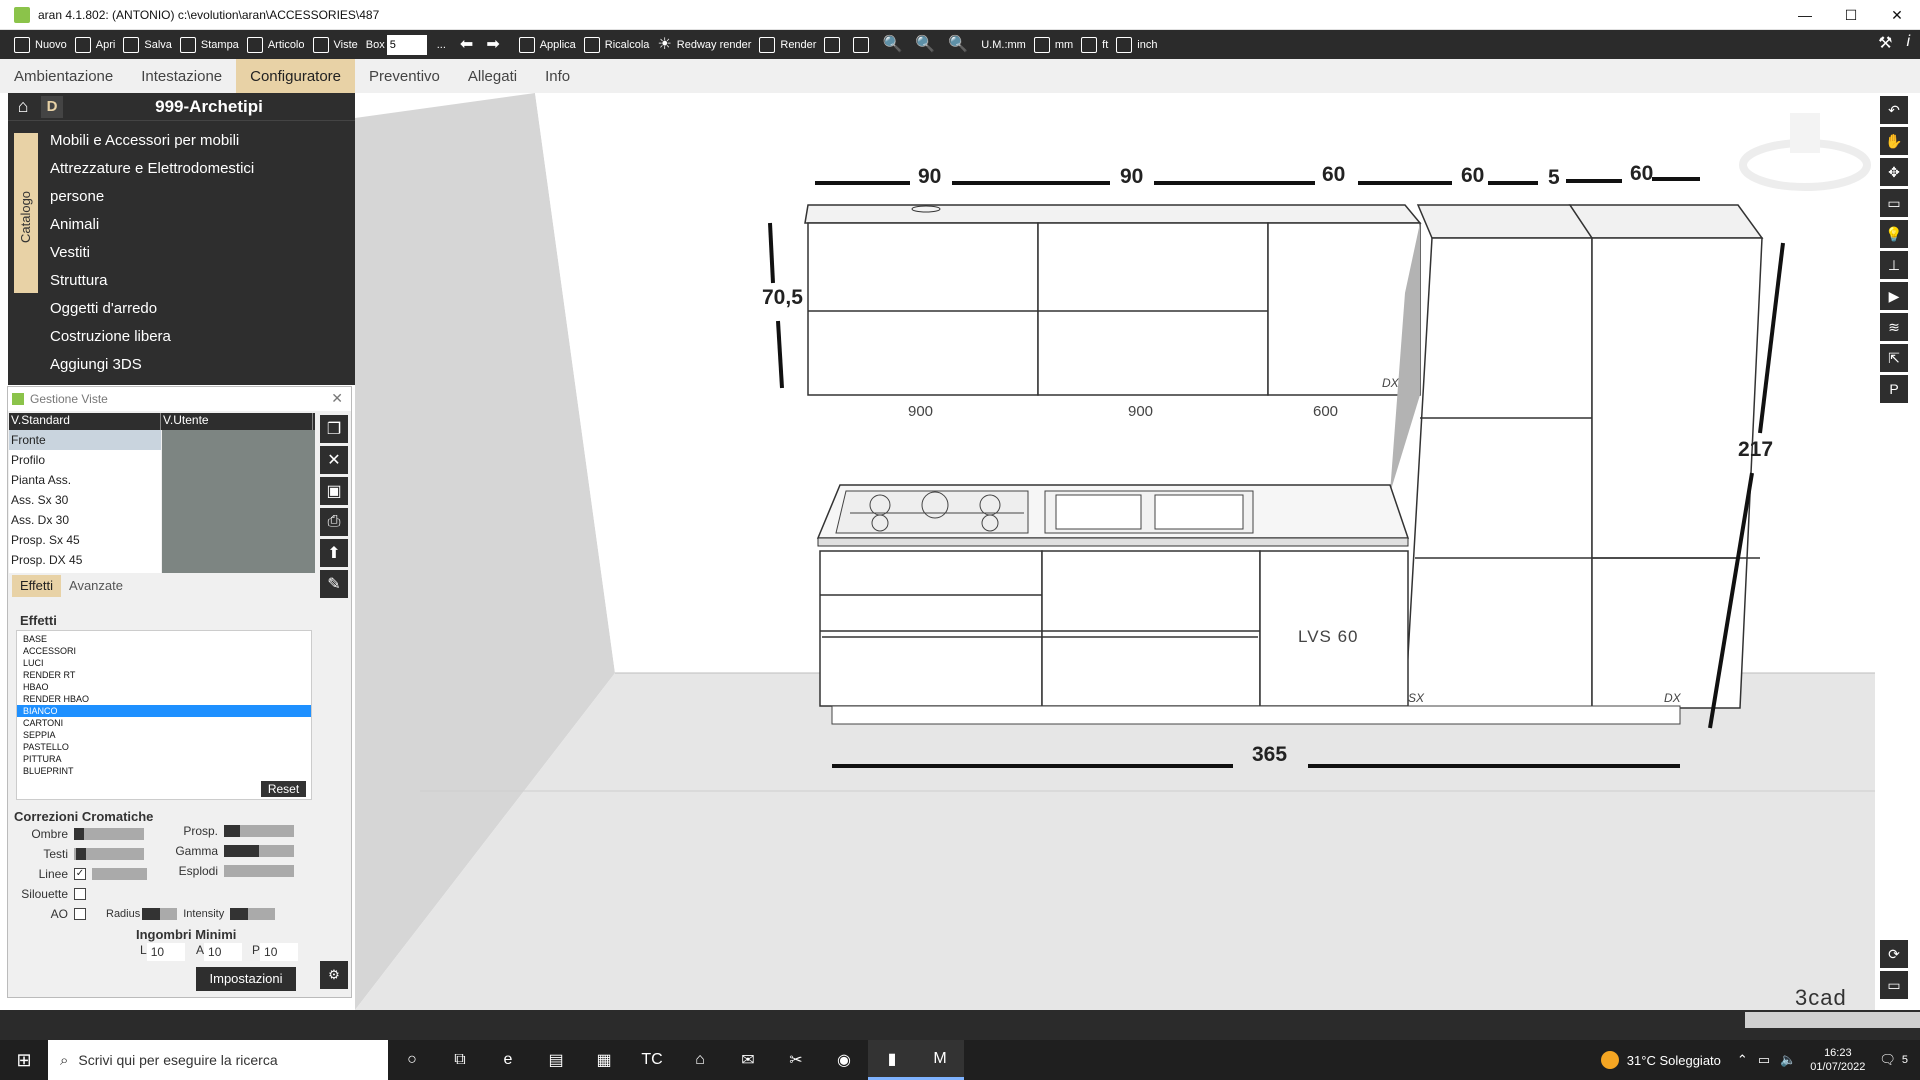  What do you see at coordinates (1660, 1060) in the screenshot?
I see `weather-widget: 31°C Soleggiato` at bounding box center [1660, 1060].